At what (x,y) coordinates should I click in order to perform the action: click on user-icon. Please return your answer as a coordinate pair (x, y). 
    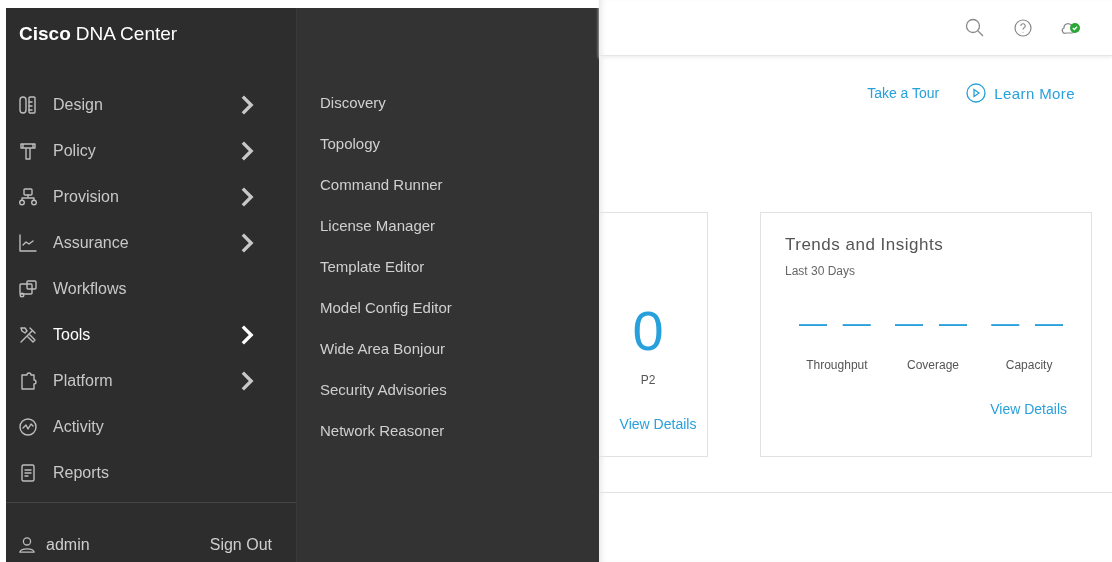
    Looking at the image, I should click on (27, 545).